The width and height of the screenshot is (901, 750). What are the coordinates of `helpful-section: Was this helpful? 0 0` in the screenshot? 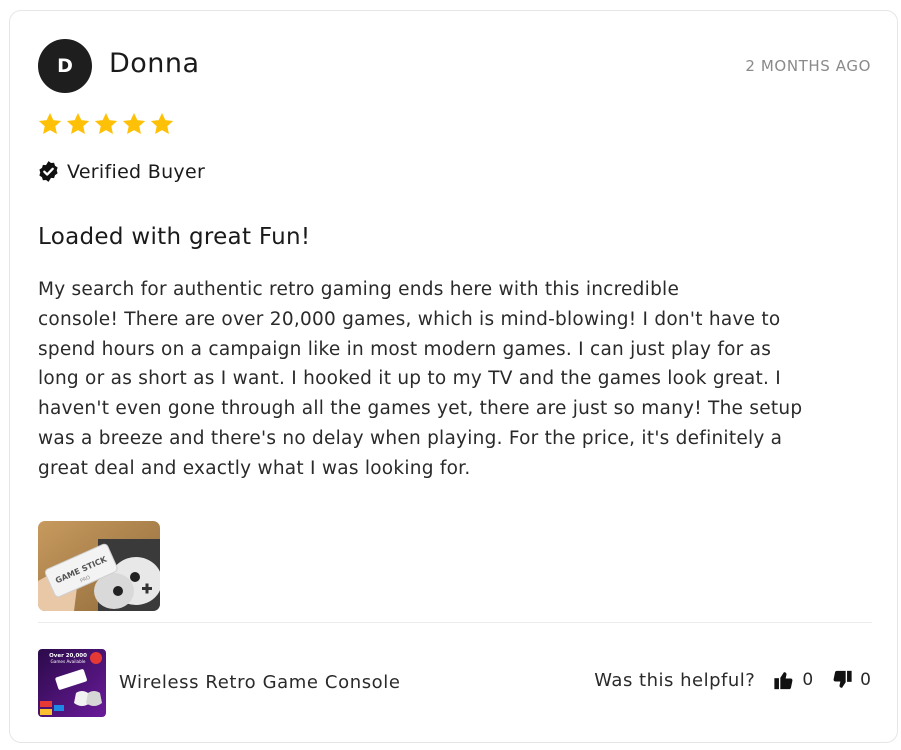 It's located at (732, 680).